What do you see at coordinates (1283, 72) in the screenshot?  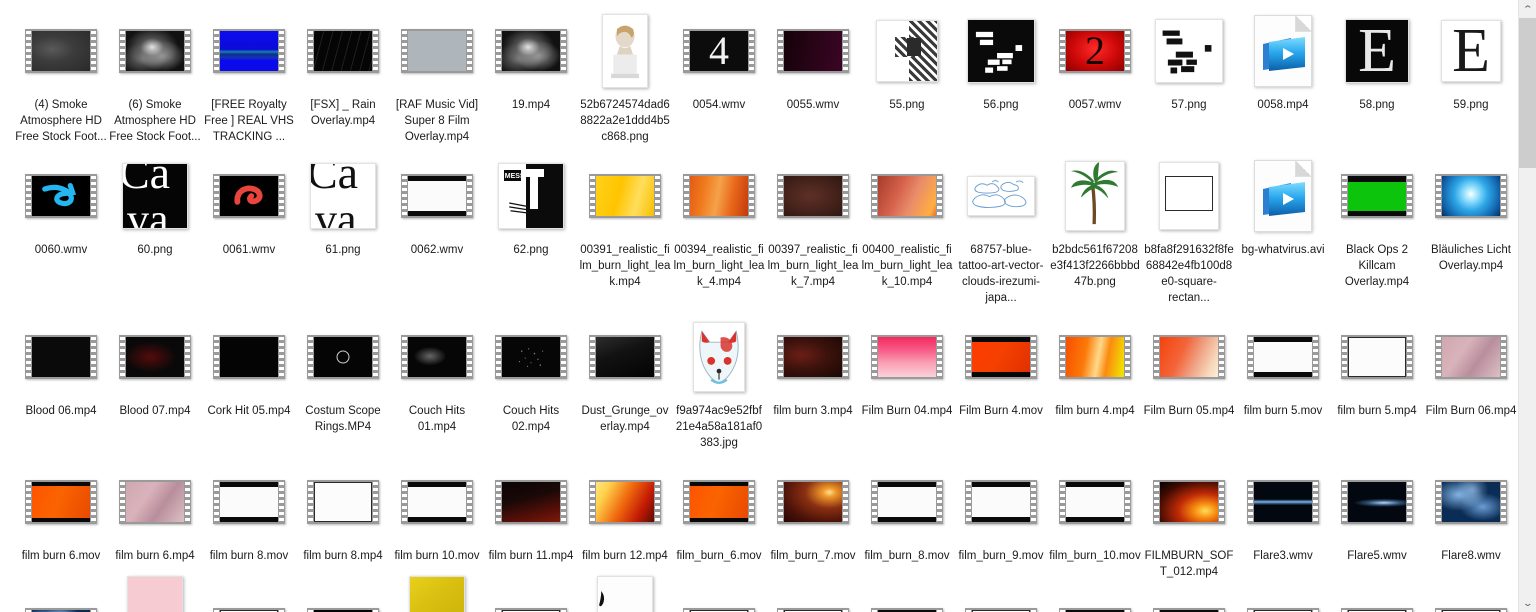 I see `file-item: 0058.mp4` at bounding box center [1283, 72].